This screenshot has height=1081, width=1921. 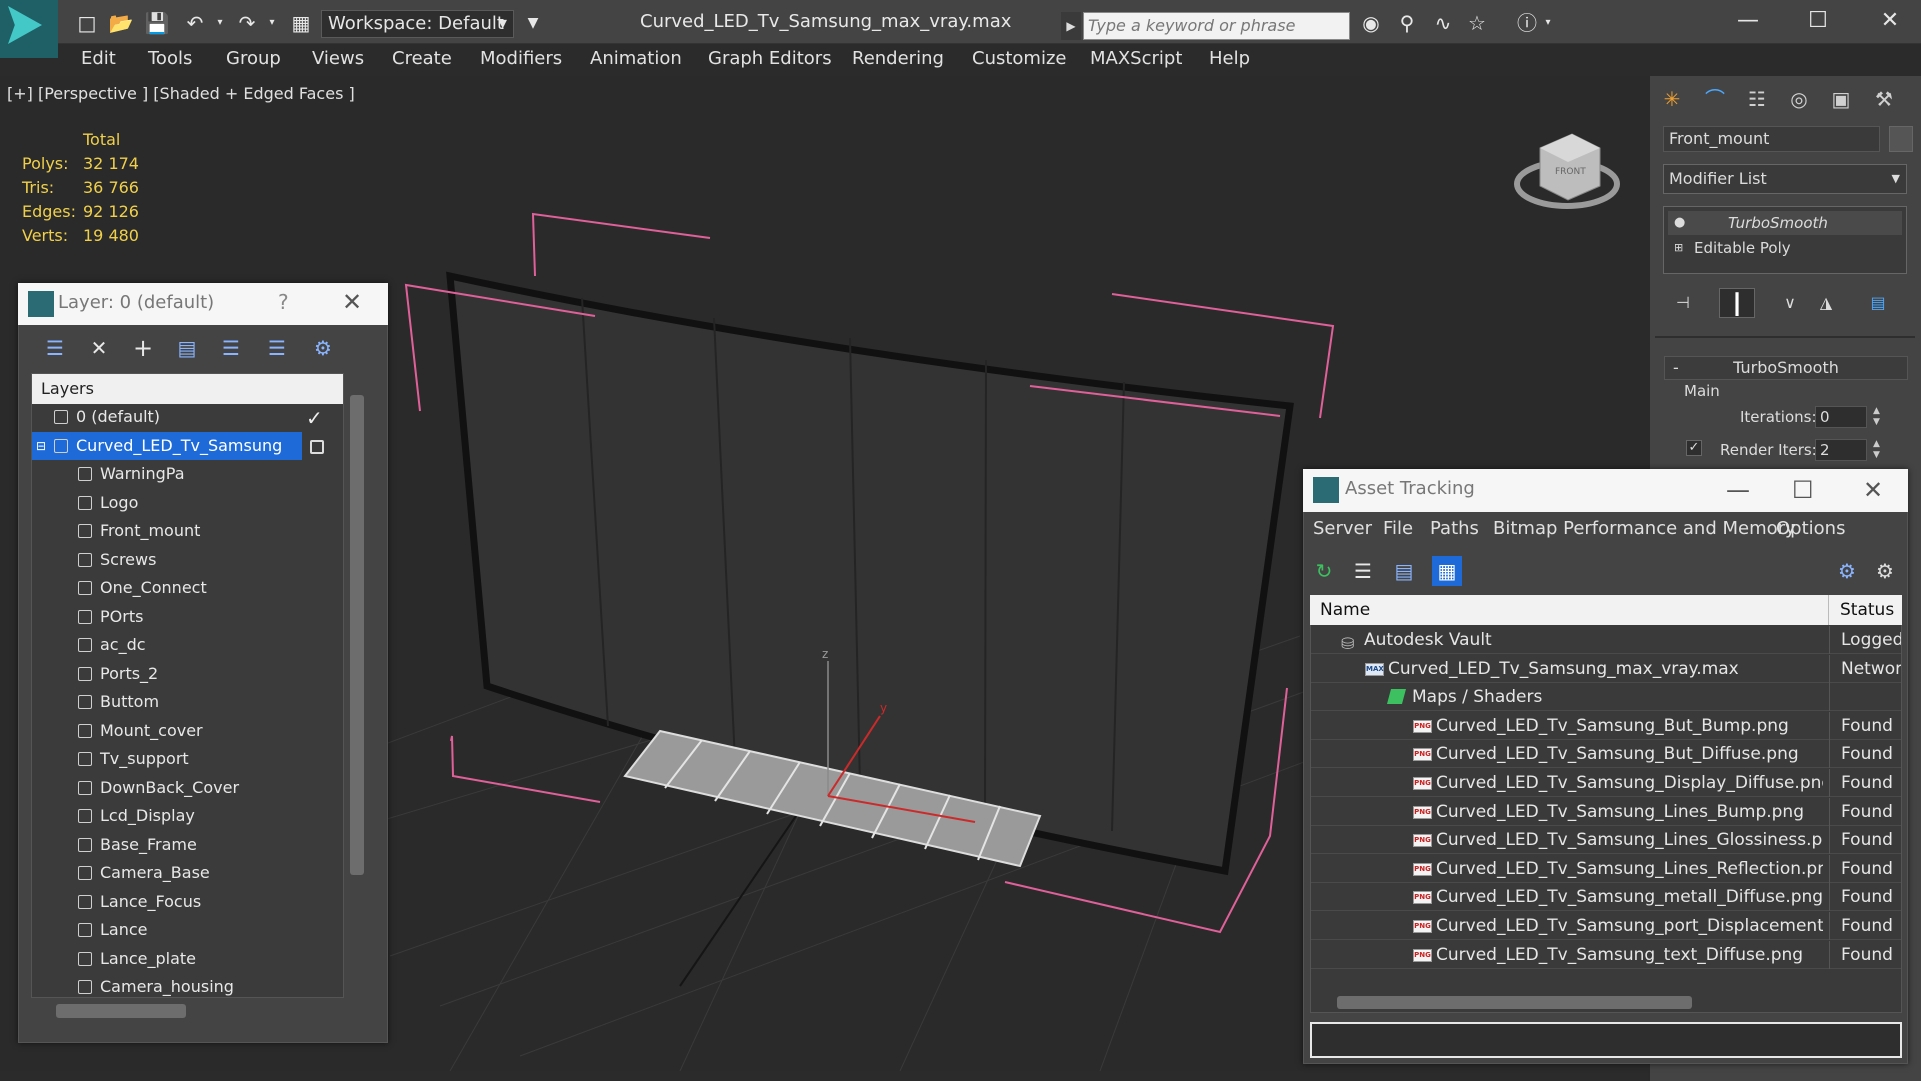 What do you see at coordinates (422, 58) in the screenshot?
I see `menu-create: Create` at bounding box center [422, 58].